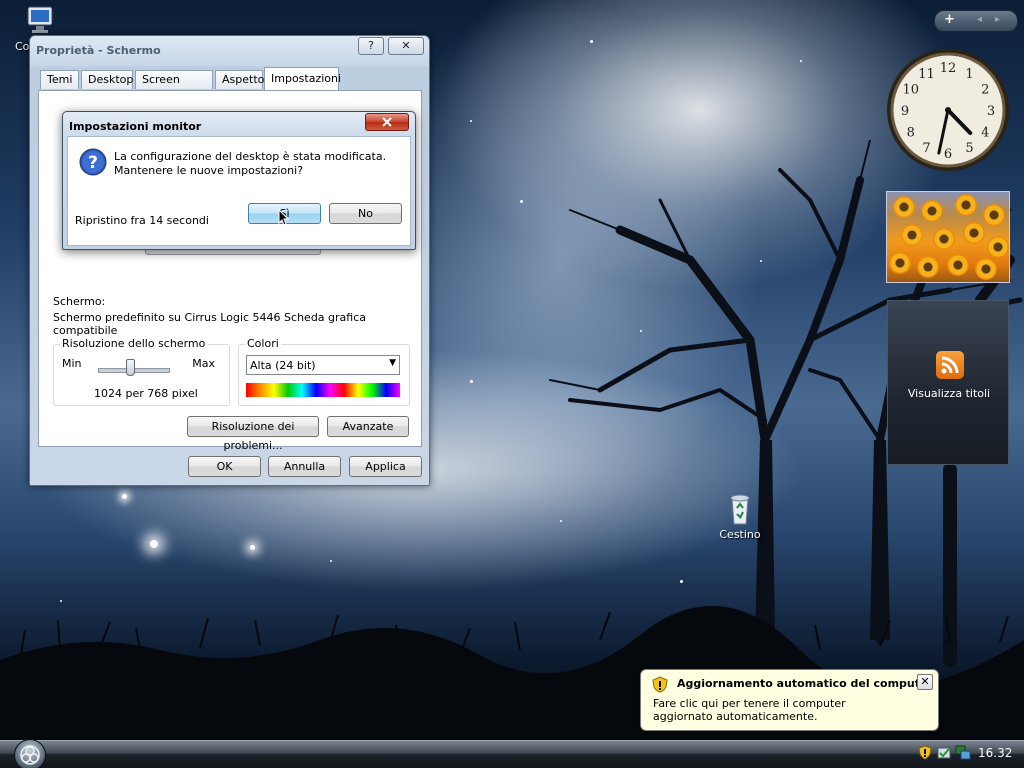 This screenshot has height=768, width=1024. I want to click on mouse-cursor-icon, so click(284, 217).